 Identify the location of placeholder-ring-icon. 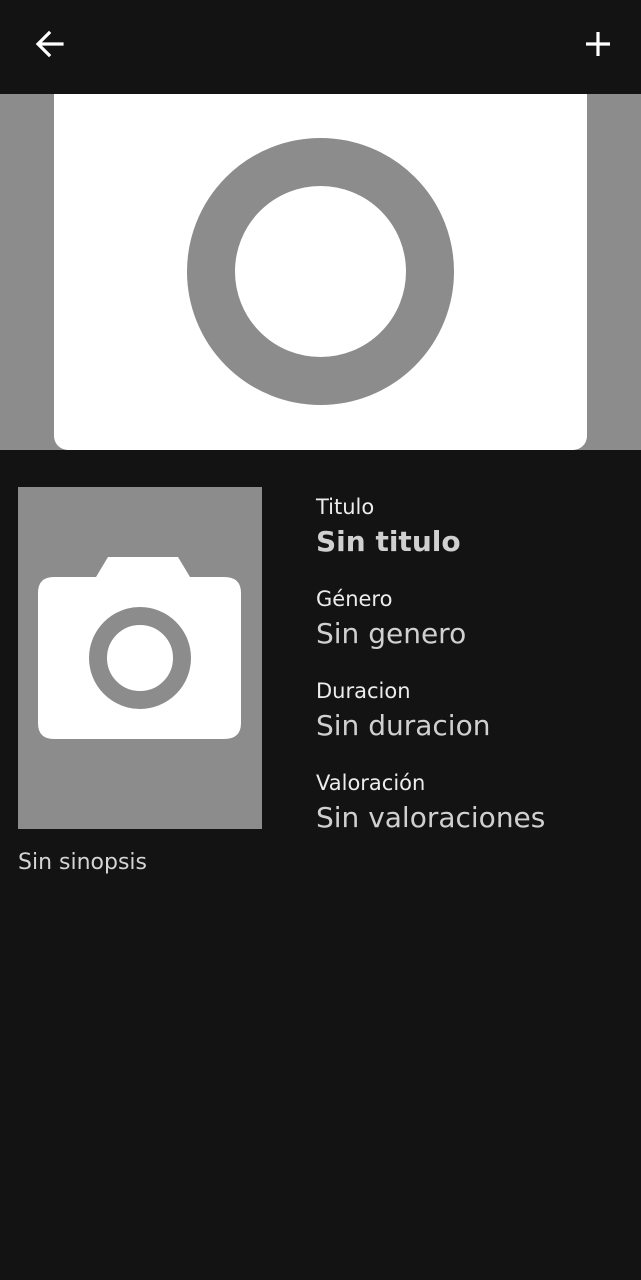
(320, 271).